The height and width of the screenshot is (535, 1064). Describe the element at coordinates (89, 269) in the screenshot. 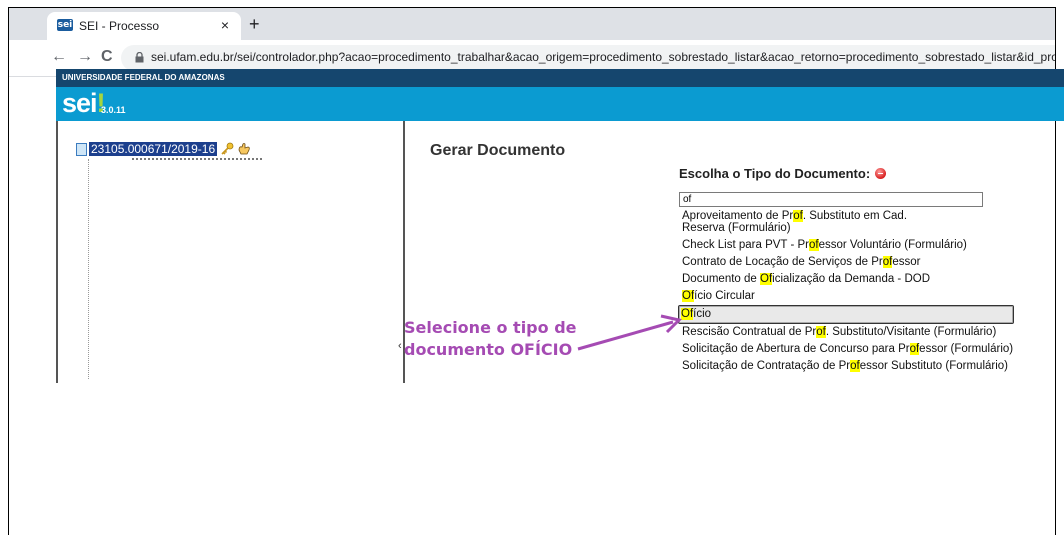

I see `tree-guide-line` at that location.